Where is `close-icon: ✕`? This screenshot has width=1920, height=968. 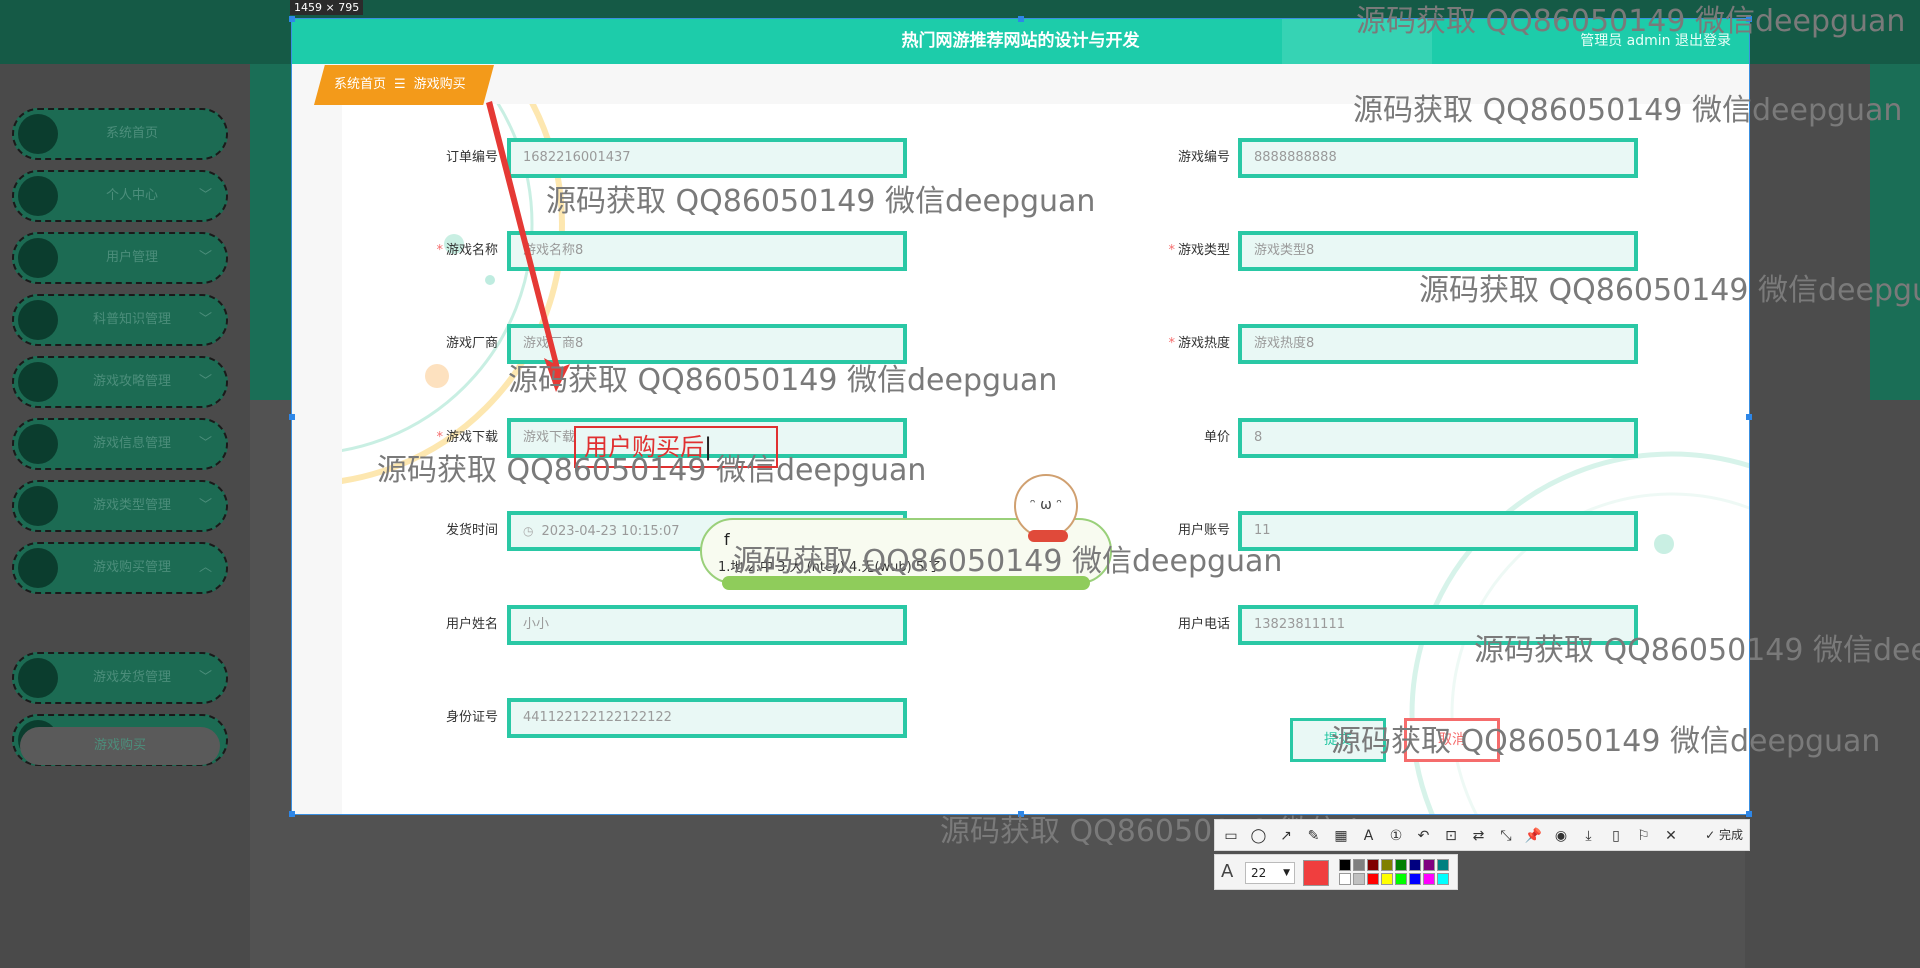
close-icon: ✕ is located at coordinates (1671, 836).